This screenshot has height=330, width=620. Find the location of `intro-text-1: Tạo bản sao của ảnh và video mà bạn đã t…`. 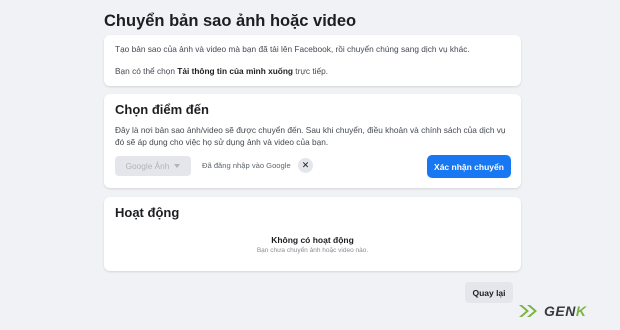

intro-text-1: Tạo bản sao của ảnh và video mà bạn đã t… is located at coordinates (292, 49).